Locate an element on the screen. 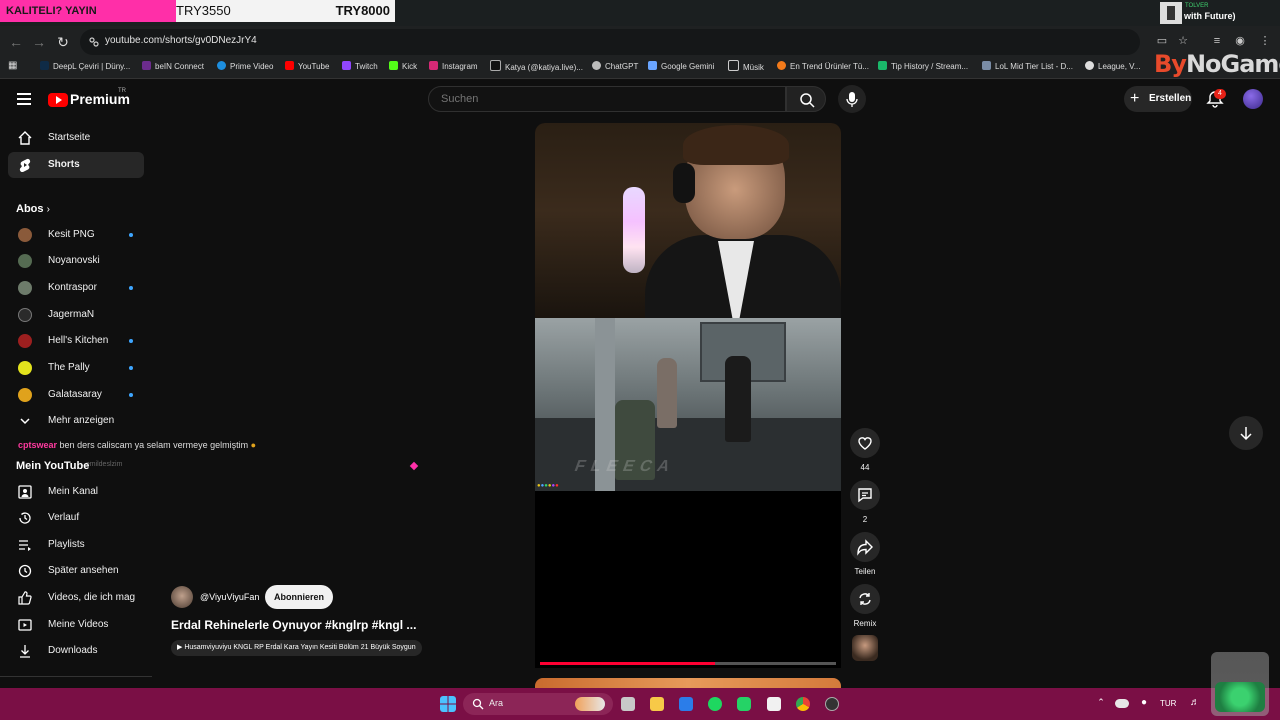  chrome-icon is located at coordinates (803, 704).